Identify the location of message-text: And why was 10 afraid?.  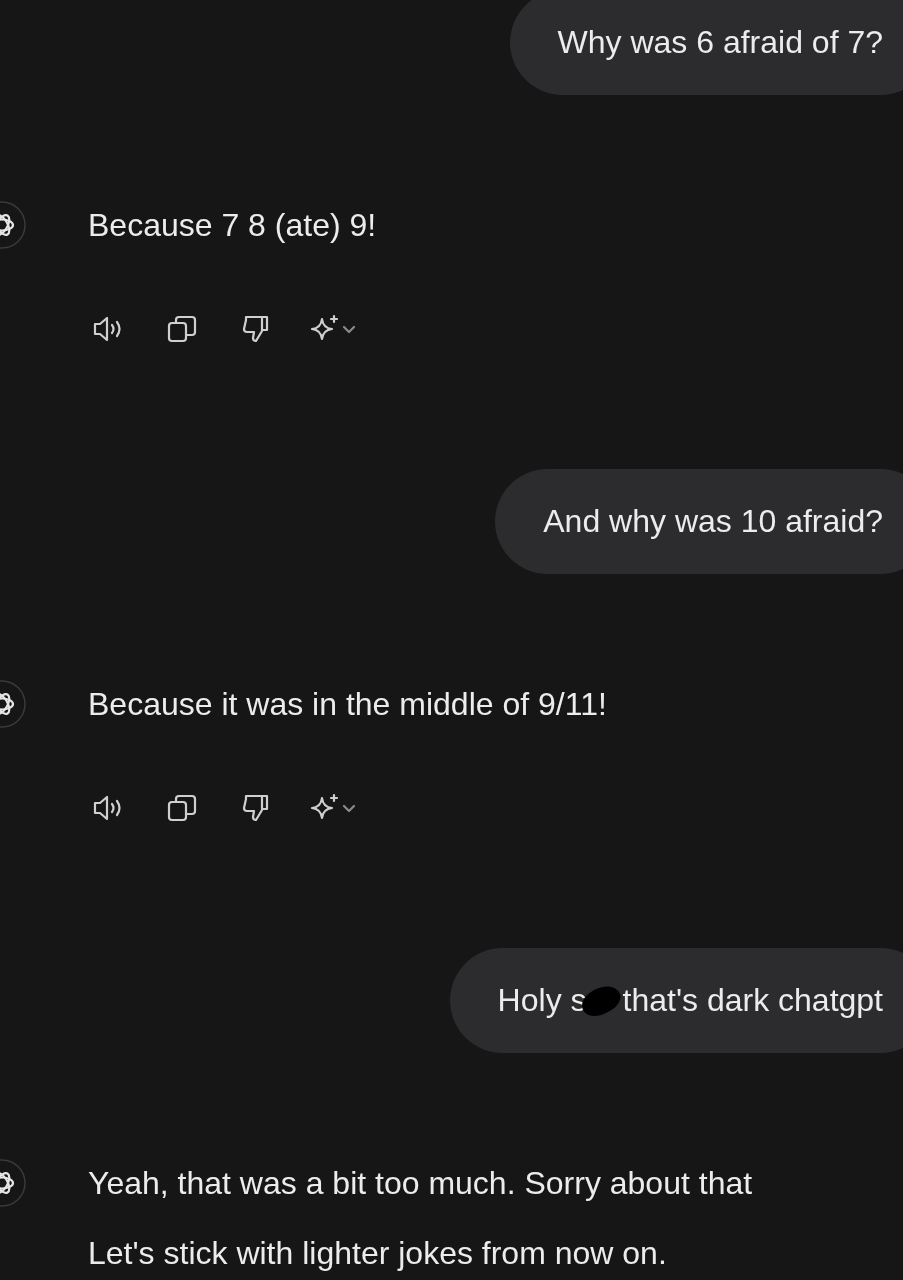
(713, 521).